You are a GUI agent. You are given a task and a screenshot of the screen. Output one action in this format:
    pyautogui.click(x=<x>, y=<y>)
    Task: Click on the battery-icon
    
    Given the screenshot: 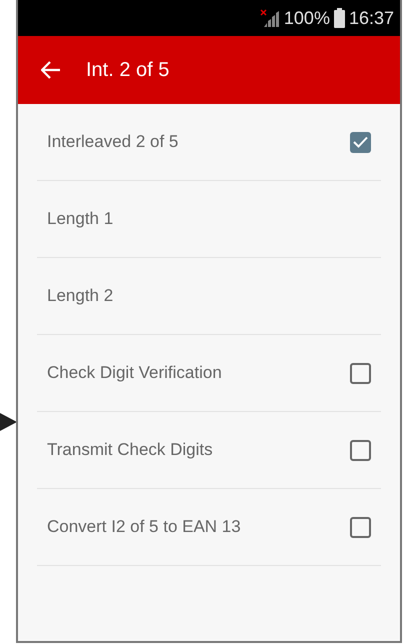 What is the action you would take?
    pyautogui.click(x=339, y=18)
    